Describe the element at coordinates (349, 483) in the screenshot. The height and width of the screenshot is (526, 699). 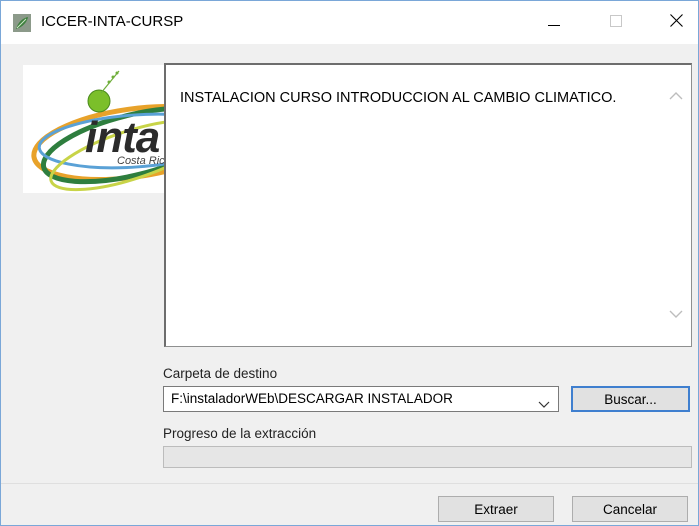
I see `footer-divider` at that location.